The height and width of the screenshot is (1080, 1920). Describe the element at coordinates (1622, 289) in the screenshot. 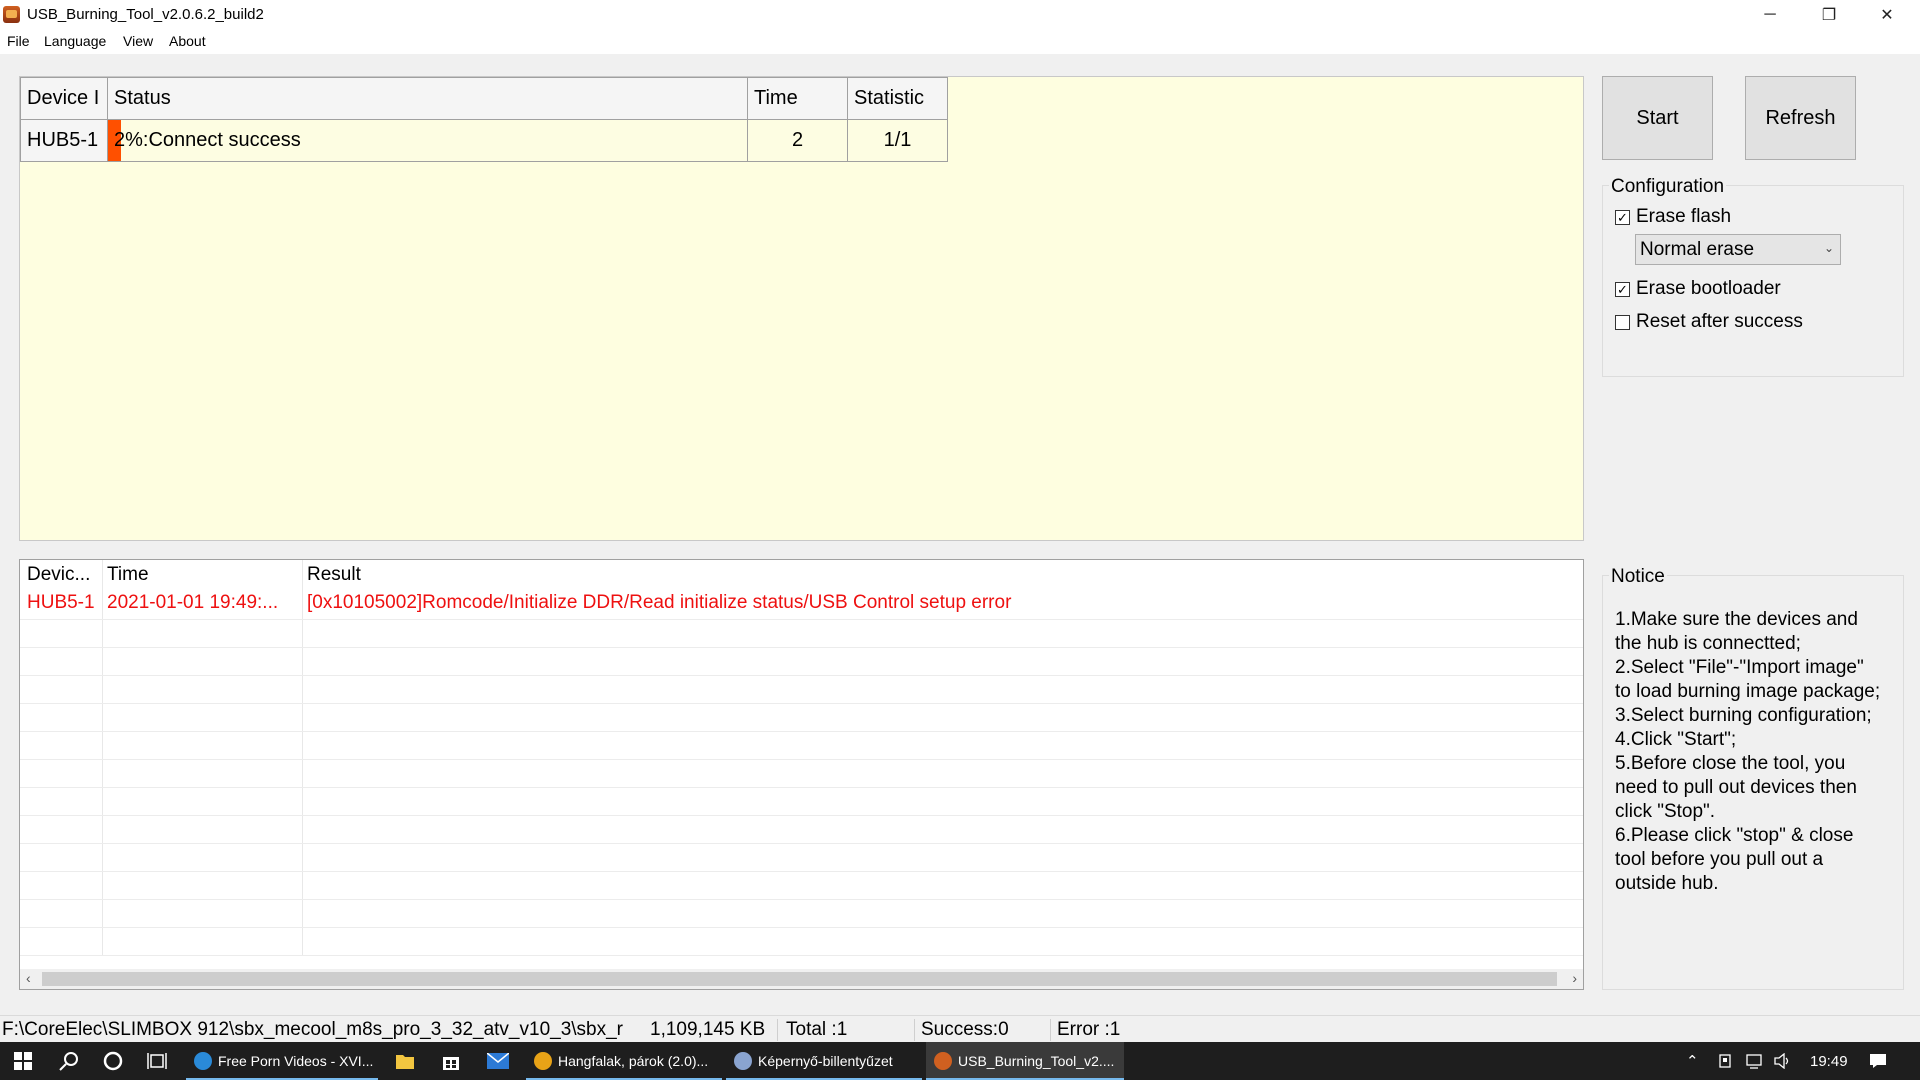

I see `erase-bootloader-checkbox: ✓` at that location.